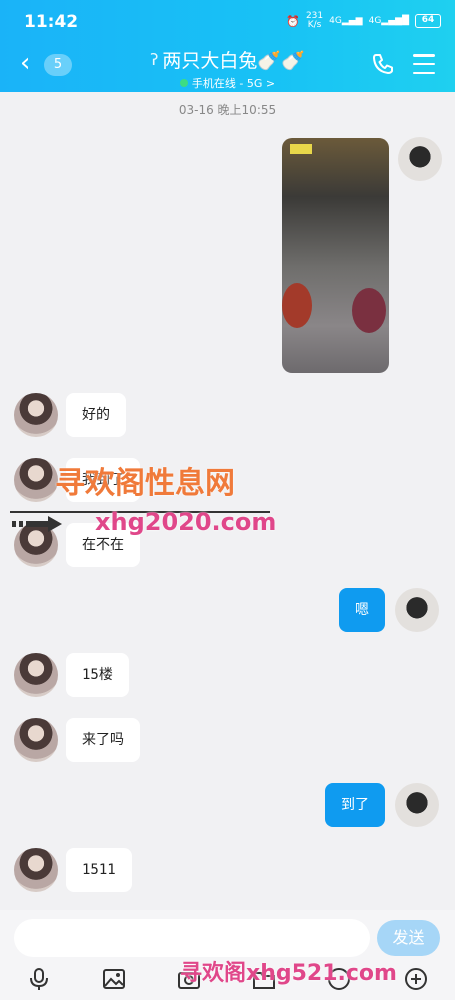 The height and width of the screenshot is (1000, 455). What do you see at coordinates (103, 740) in the screenshot?
I see `message-bubble: 来了吗` at bounding box center [103, 740].